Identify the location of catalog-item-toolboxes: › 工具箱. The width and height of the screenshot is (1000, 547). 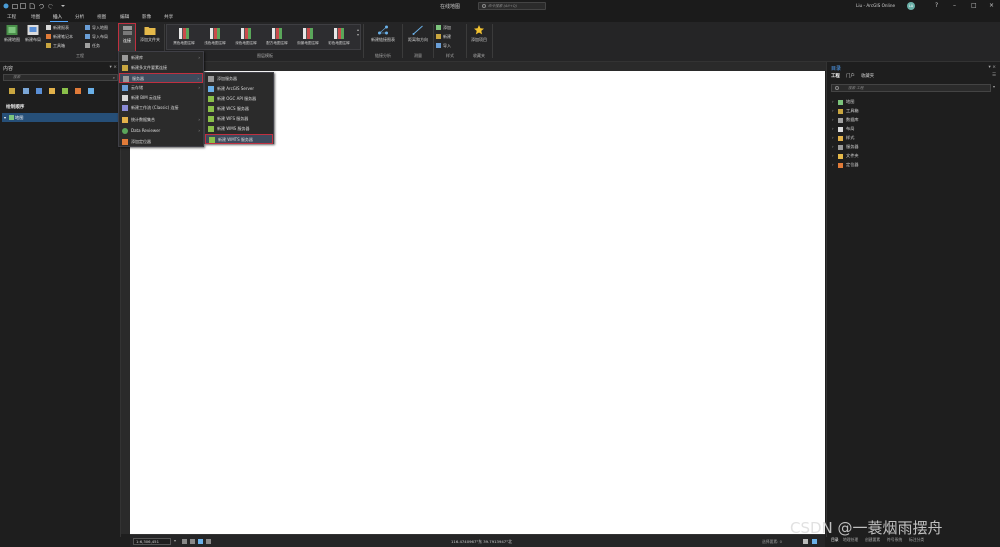
(907, 111).